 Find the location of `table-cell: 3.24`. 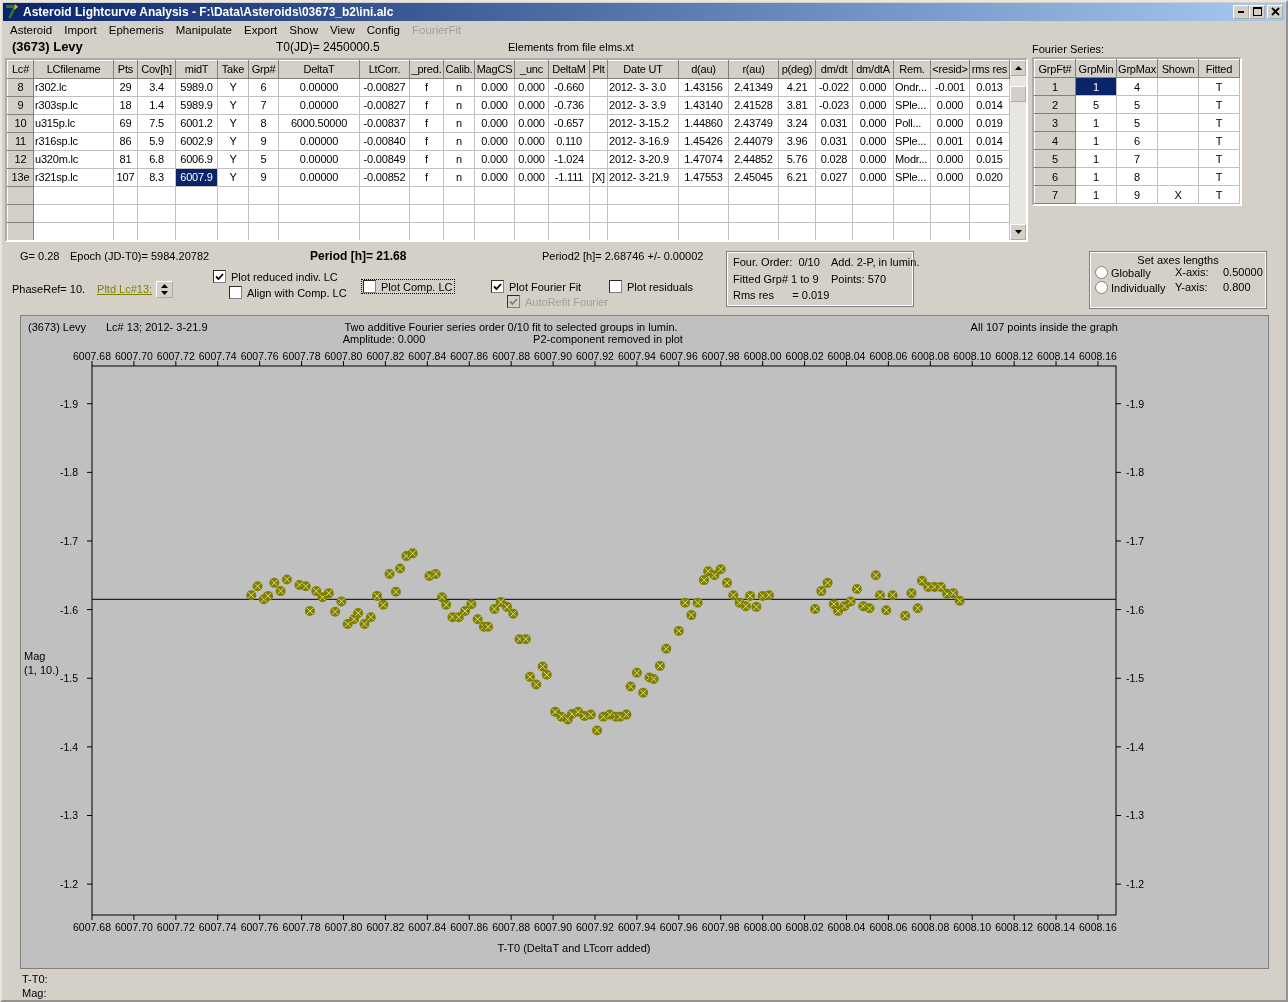

table-cell: 3.24 is located at coordinates (797, 123).